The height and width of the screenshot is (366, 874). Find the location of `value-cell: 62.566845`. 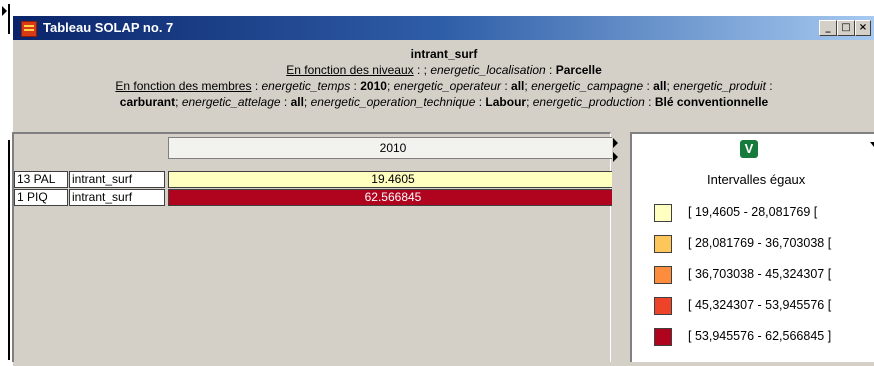

value-cell: 62.566845 is located at coordinates (393, 197).